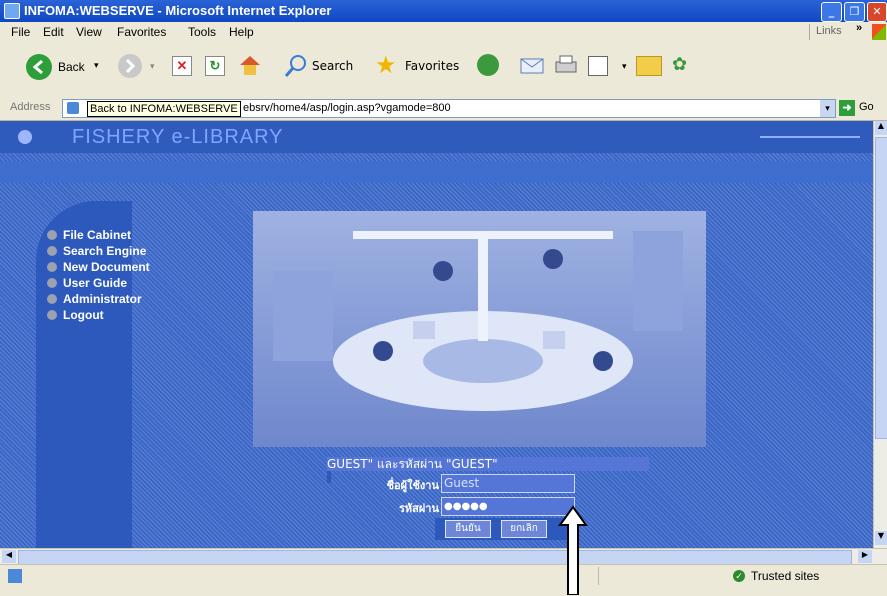  What do you see at coordinates (881, 288) in the screenshot?
I see `vertical-scroll-thumb` at bounding box center [881, 288].